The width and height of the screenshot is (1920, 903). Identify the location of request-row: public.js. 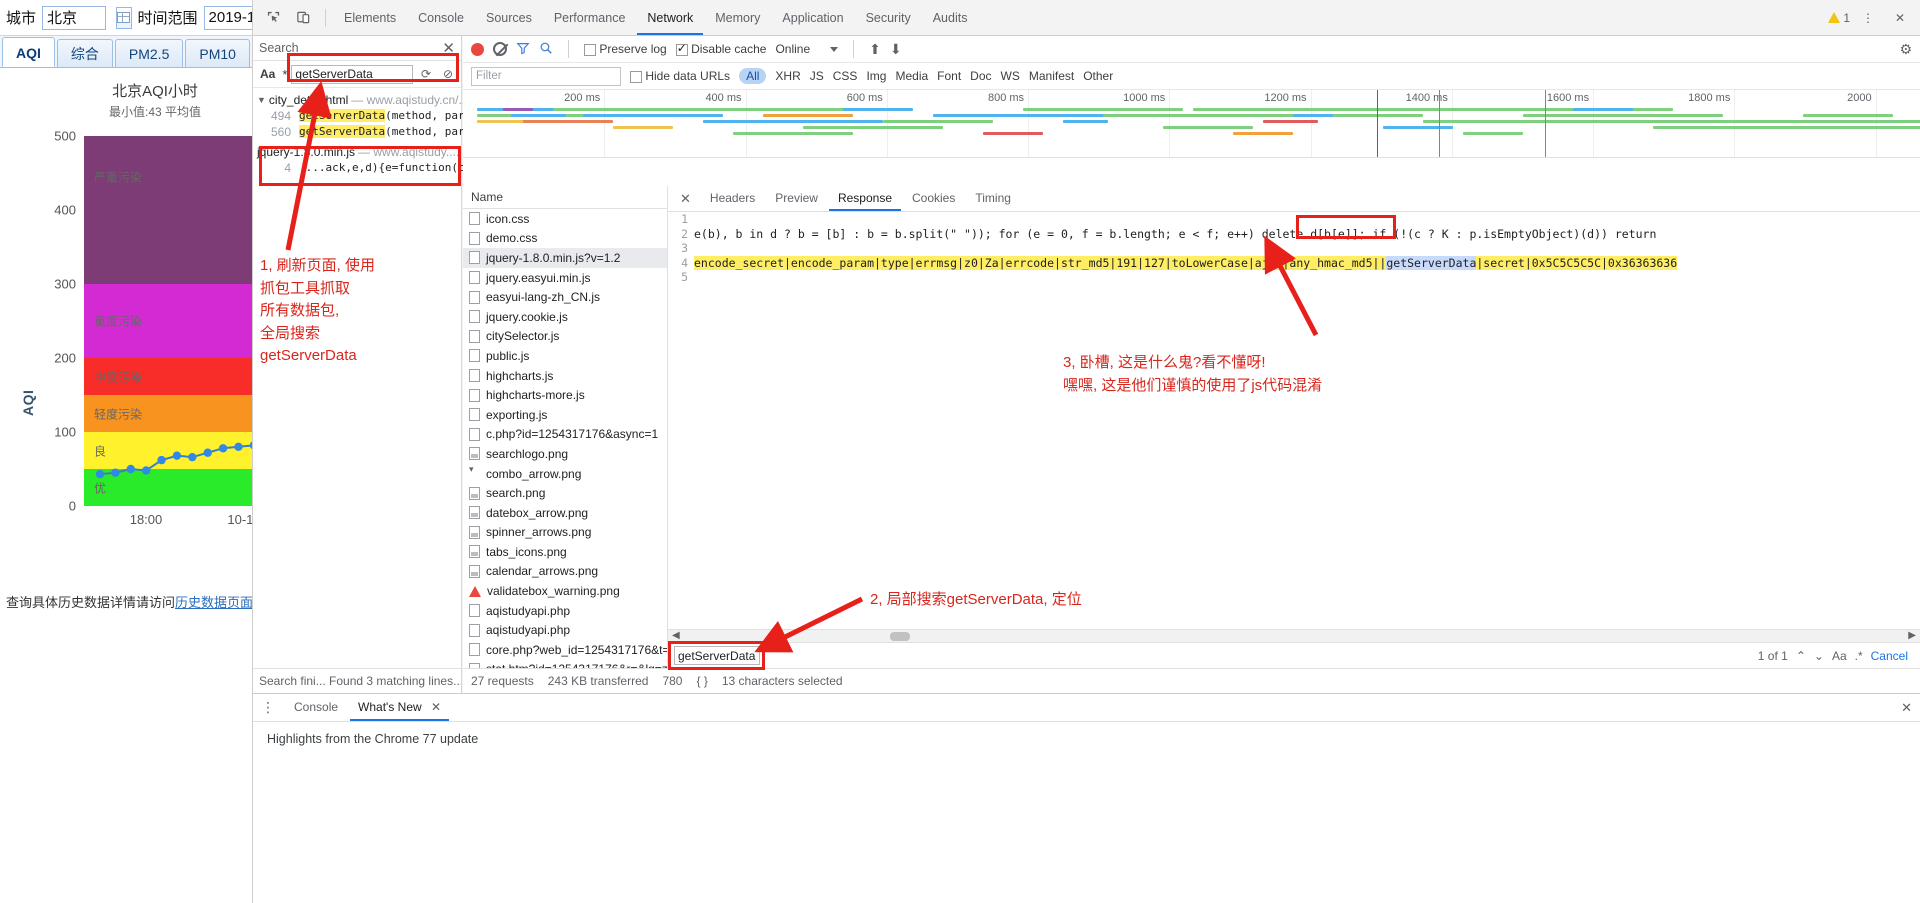
(565, 356).